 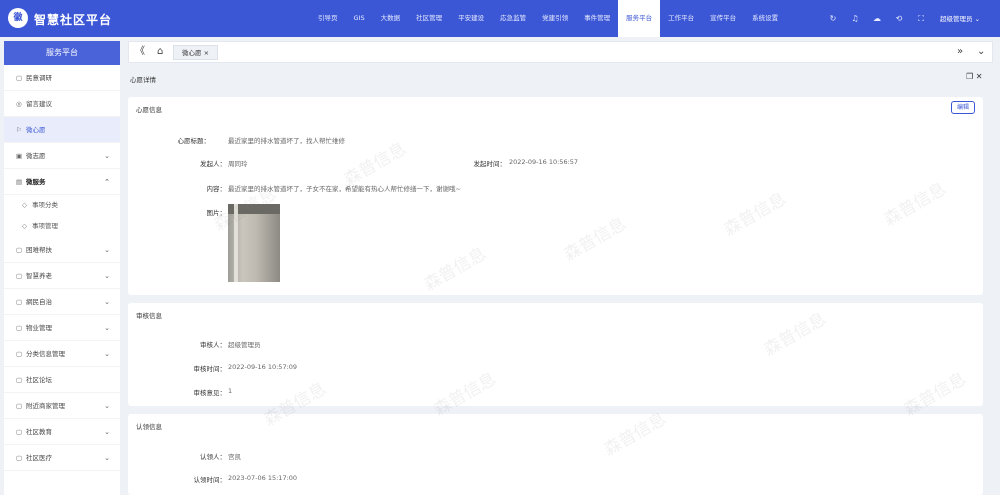 I want to click on sponsor-value: 周同玲, so click(x=238, y=164).